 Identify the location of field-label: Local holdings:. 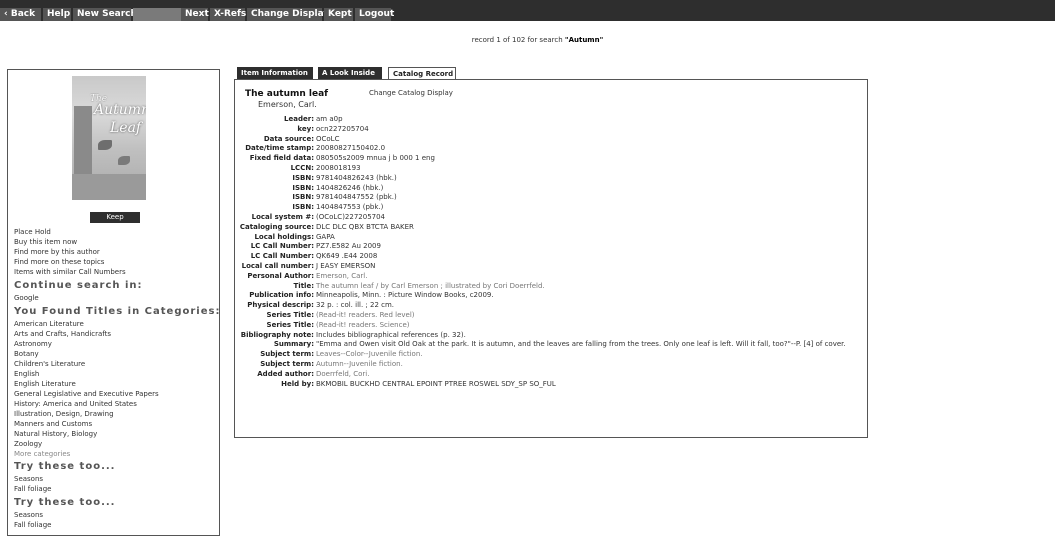
(284, 236).